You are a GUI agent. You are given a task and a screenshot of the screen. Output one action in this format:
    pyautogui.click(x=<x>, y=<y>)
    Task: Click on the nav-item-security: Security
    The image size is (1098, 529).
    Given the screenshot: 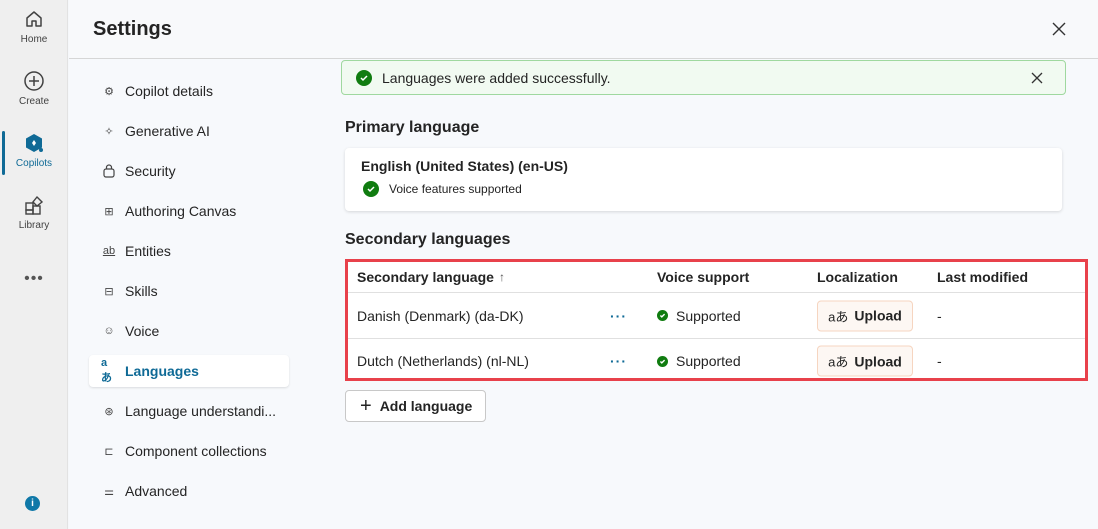 What is the action you would take?
    pyautogui.click(x=189, y=171)
    